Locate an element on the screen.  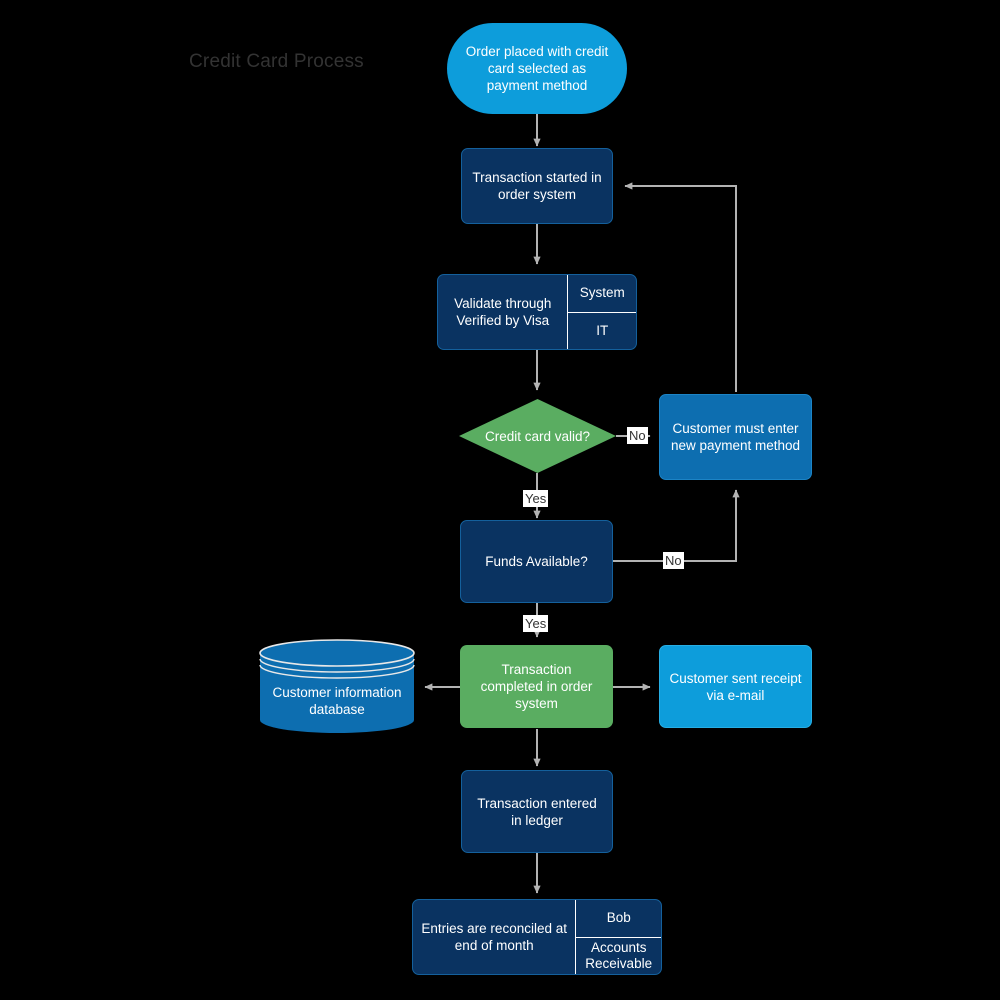
diagram-title: Credit Card Process is located at coordinates (276, 61).